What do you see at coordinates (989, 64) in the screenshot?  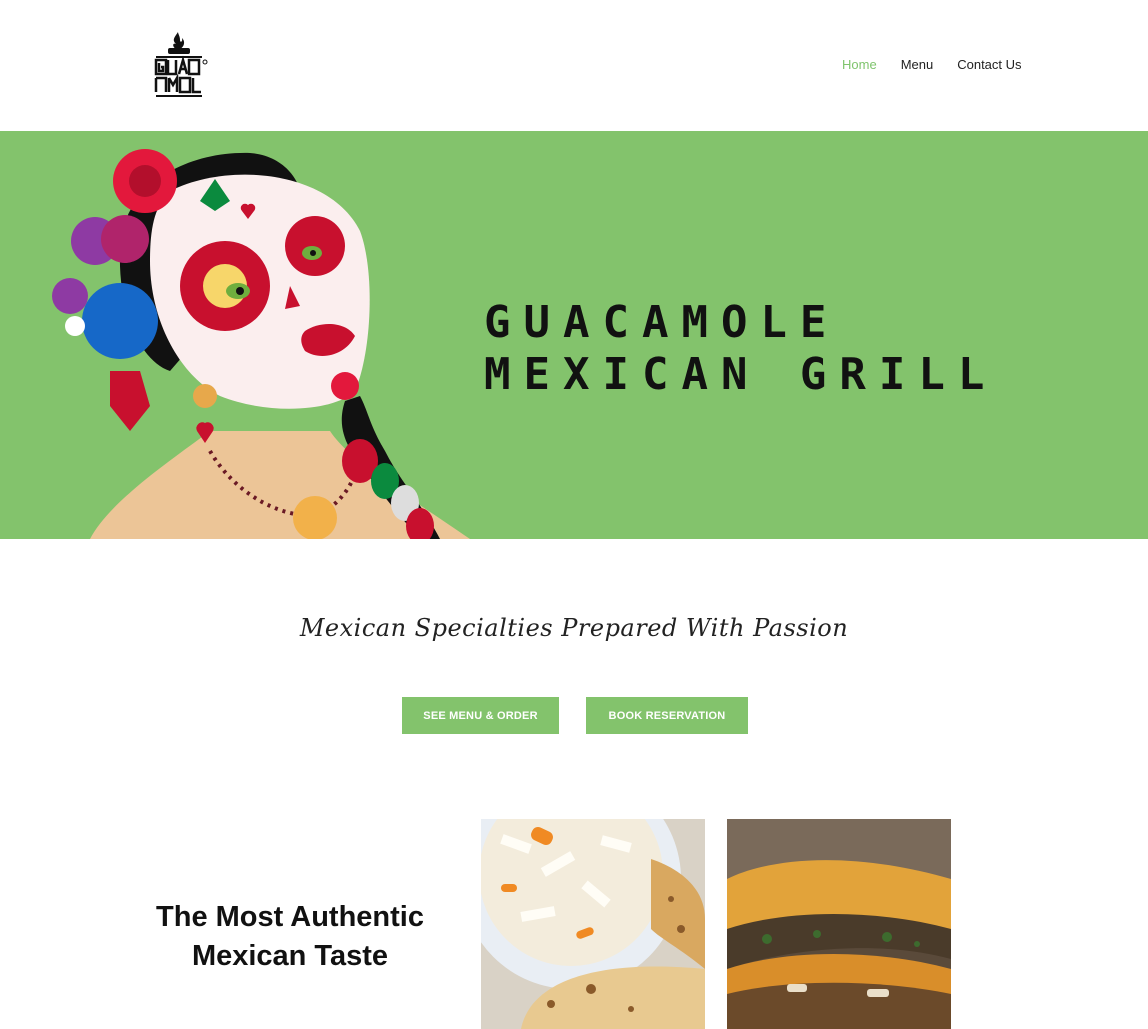 I see `nav-link-contact: Contact Us` at bounding box center [989, 64].